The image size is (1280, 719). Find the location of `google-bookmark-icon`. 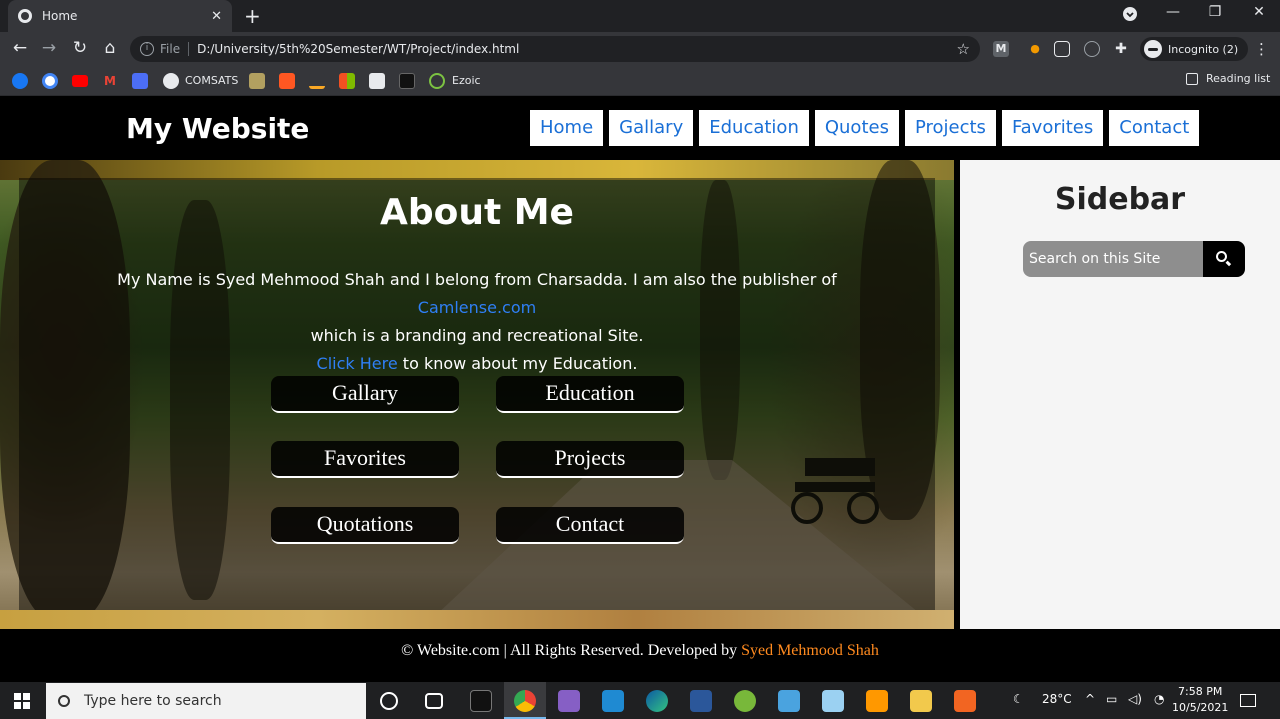

google-bookmark-icon is located at coordinates (50, 81).